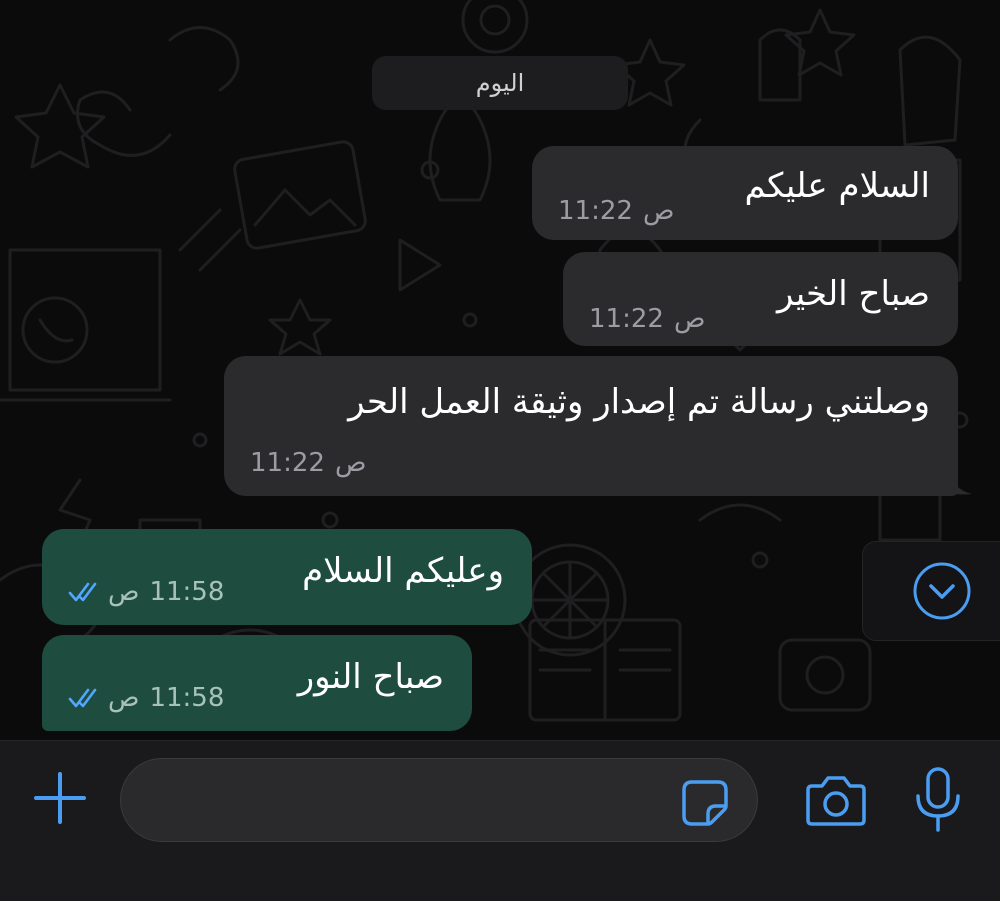  I want to click on incoming-message: السلام عليكم 11:22 ص, so click(745, 193).